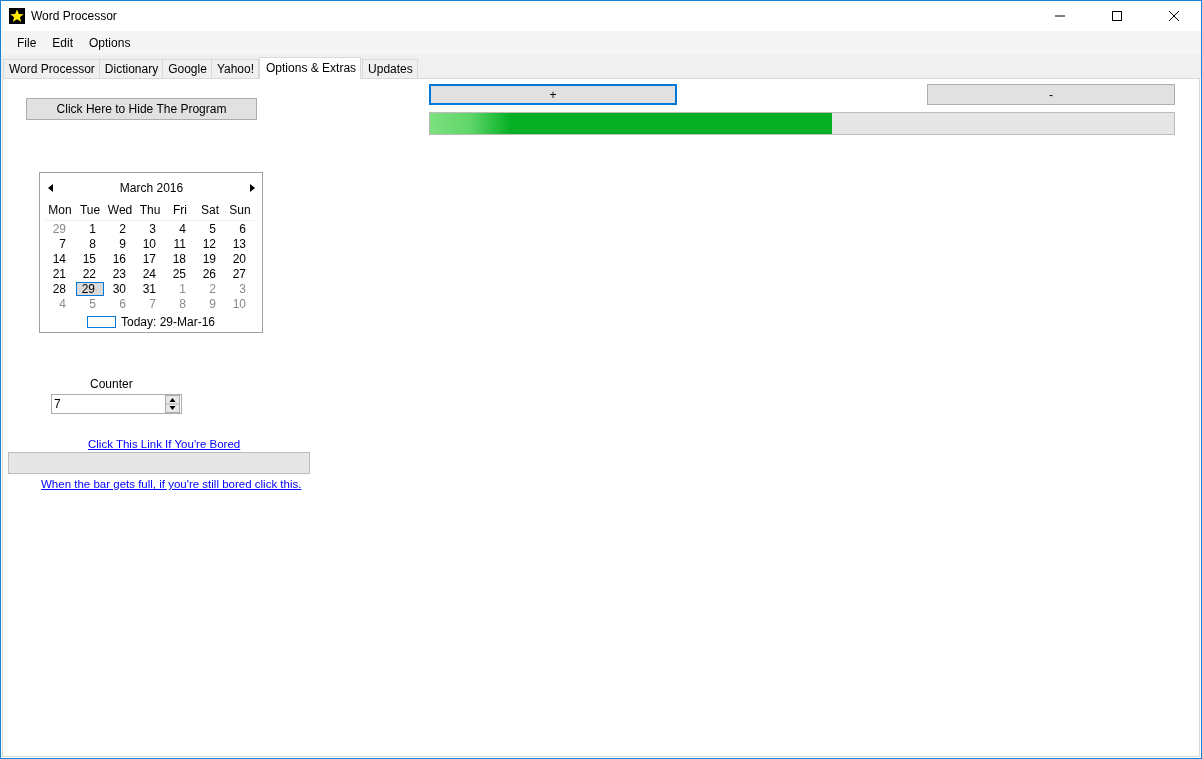 This screenshot has height=759, width=1202. I want to click on counter-spinbox: 7, so click(116, 404).